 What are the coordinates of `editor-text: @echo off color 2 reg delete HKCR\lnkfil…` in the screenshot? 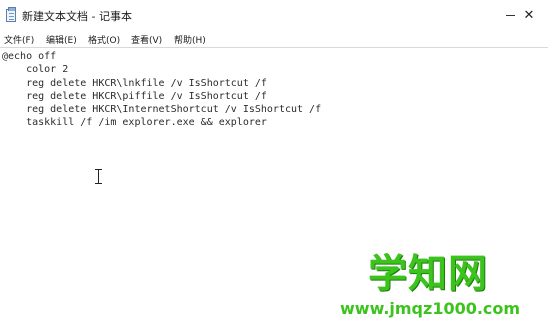 It's located at (161, 90).